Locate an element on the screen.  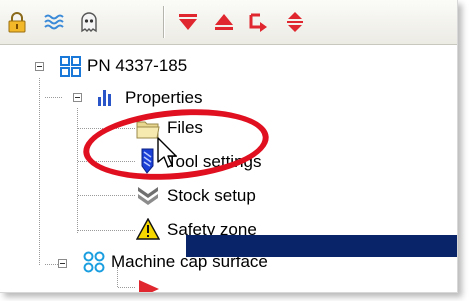
step-arrow-icon is located at coordinates (259, 22).